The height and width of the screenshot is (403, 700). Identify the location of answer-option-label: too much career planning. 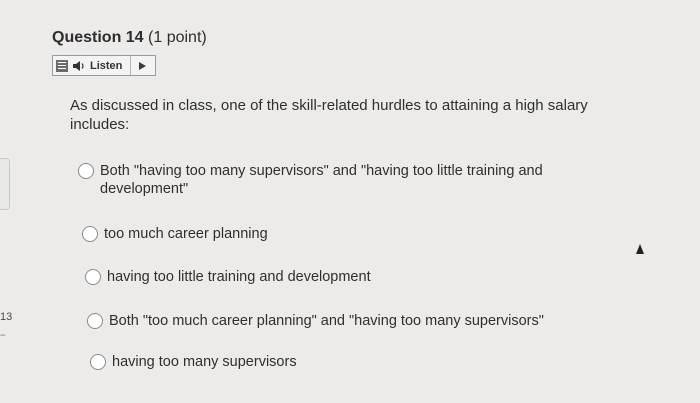
(329, 234).